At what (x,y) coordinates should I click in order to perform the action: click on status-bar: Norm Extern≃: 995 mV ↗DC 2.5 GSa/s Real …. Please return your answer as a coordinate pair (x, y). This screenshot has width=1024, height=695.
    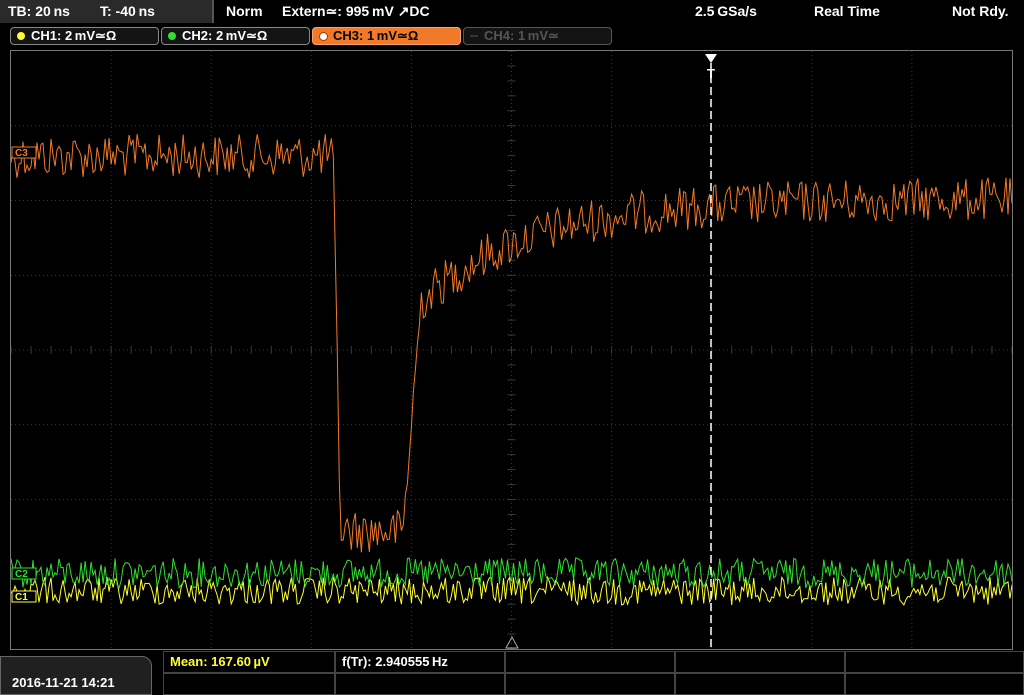
    Looking at the image, I should click on (620, 11).